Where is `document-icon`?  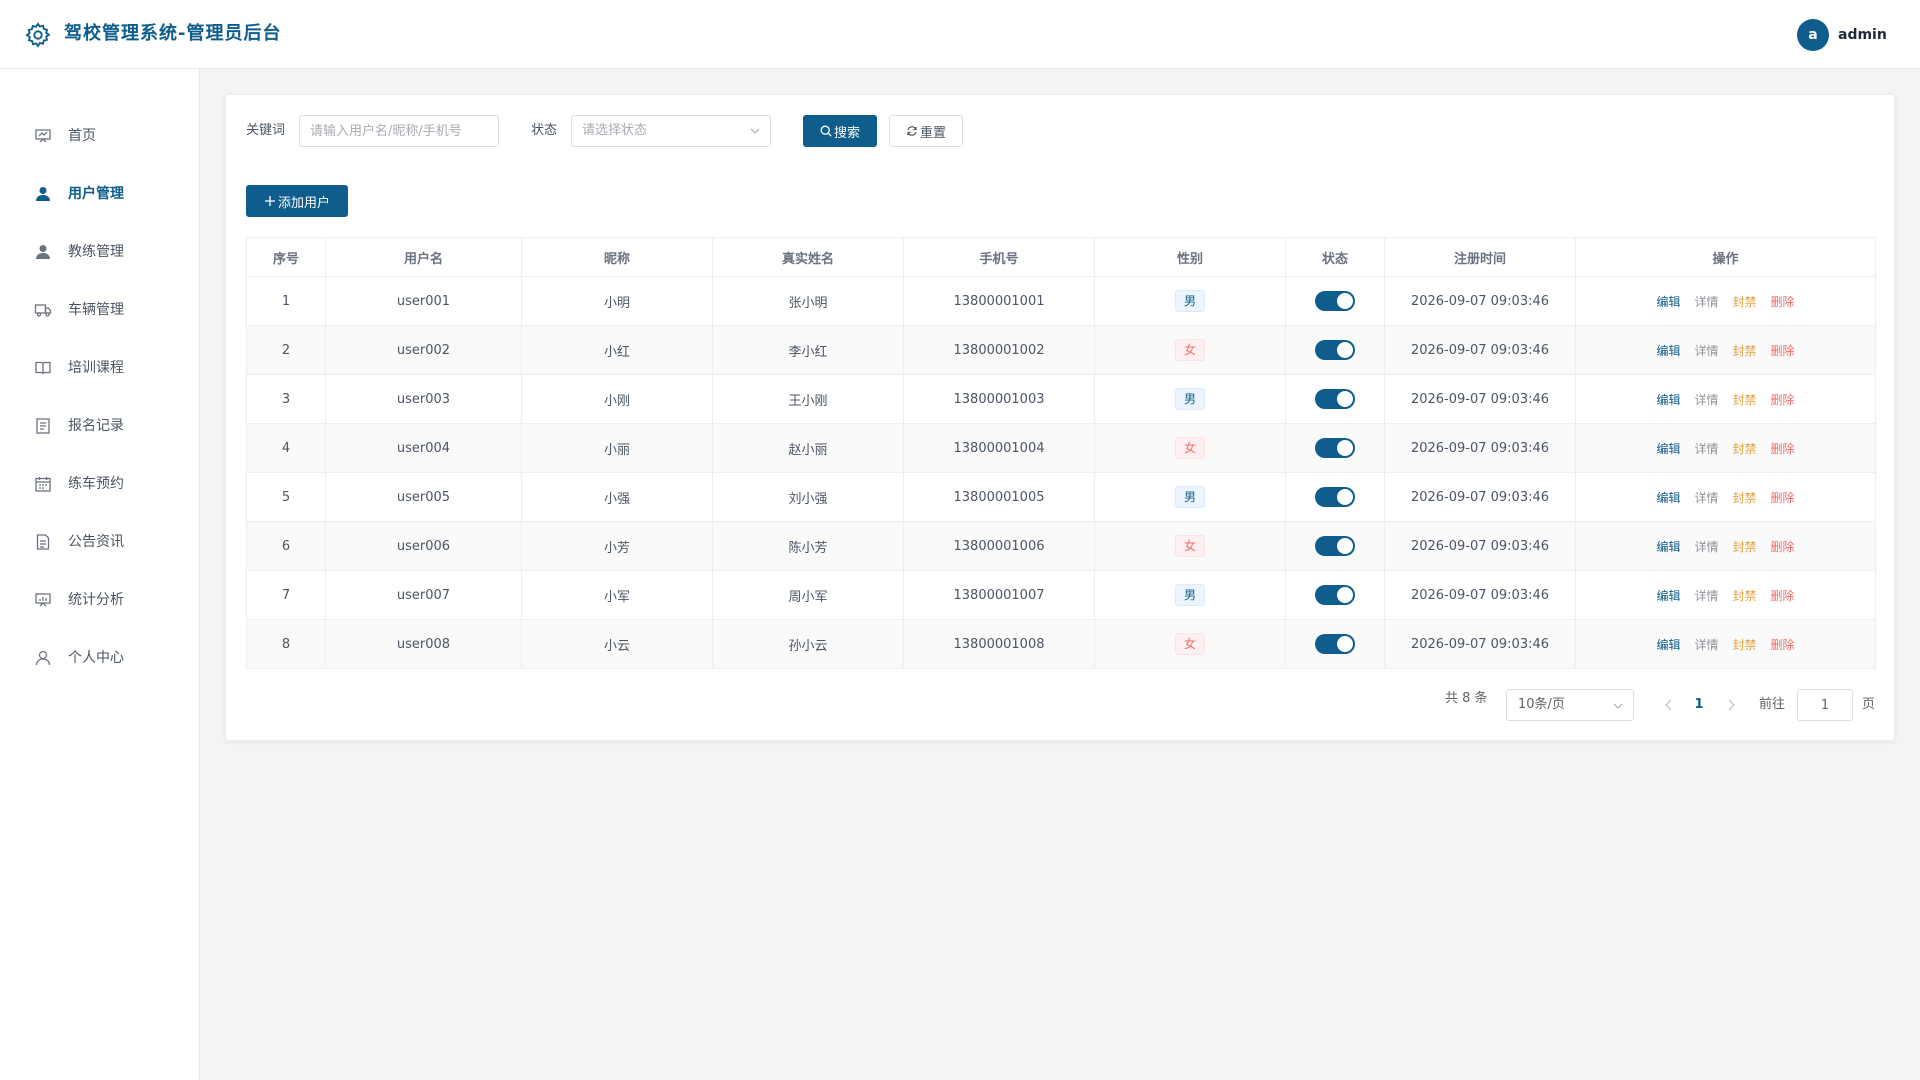
document-icon is located at coordinates (43, 426).